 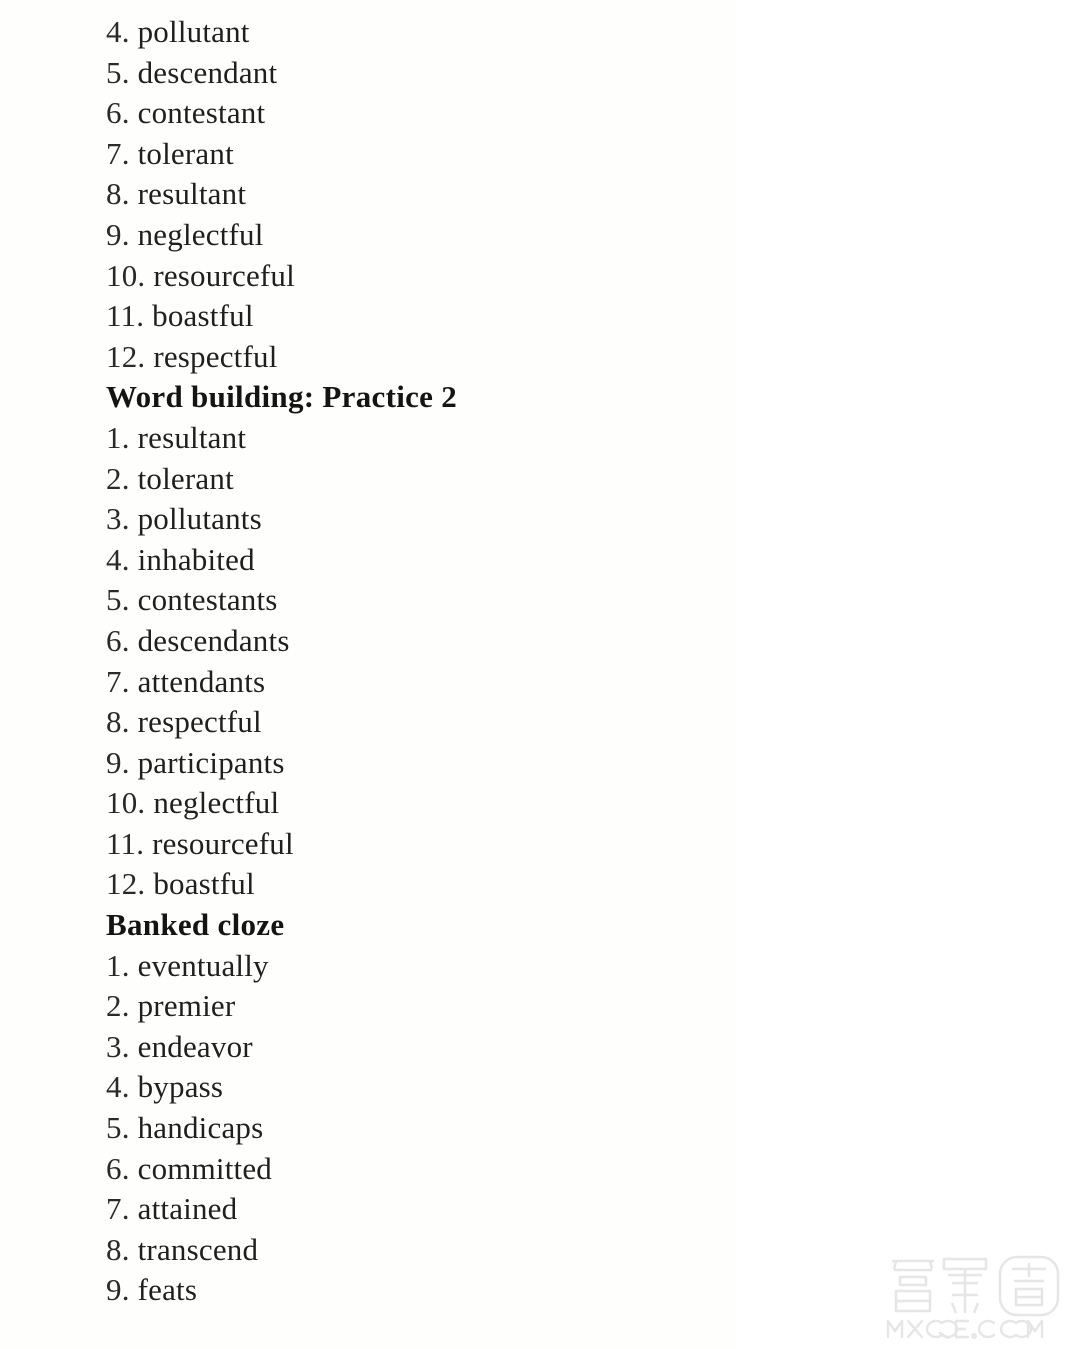 What do you see at coordinates (426, 1290) in the screenshot?
I see `answer-item: 9. feats` at bounding box center [426, 1290].